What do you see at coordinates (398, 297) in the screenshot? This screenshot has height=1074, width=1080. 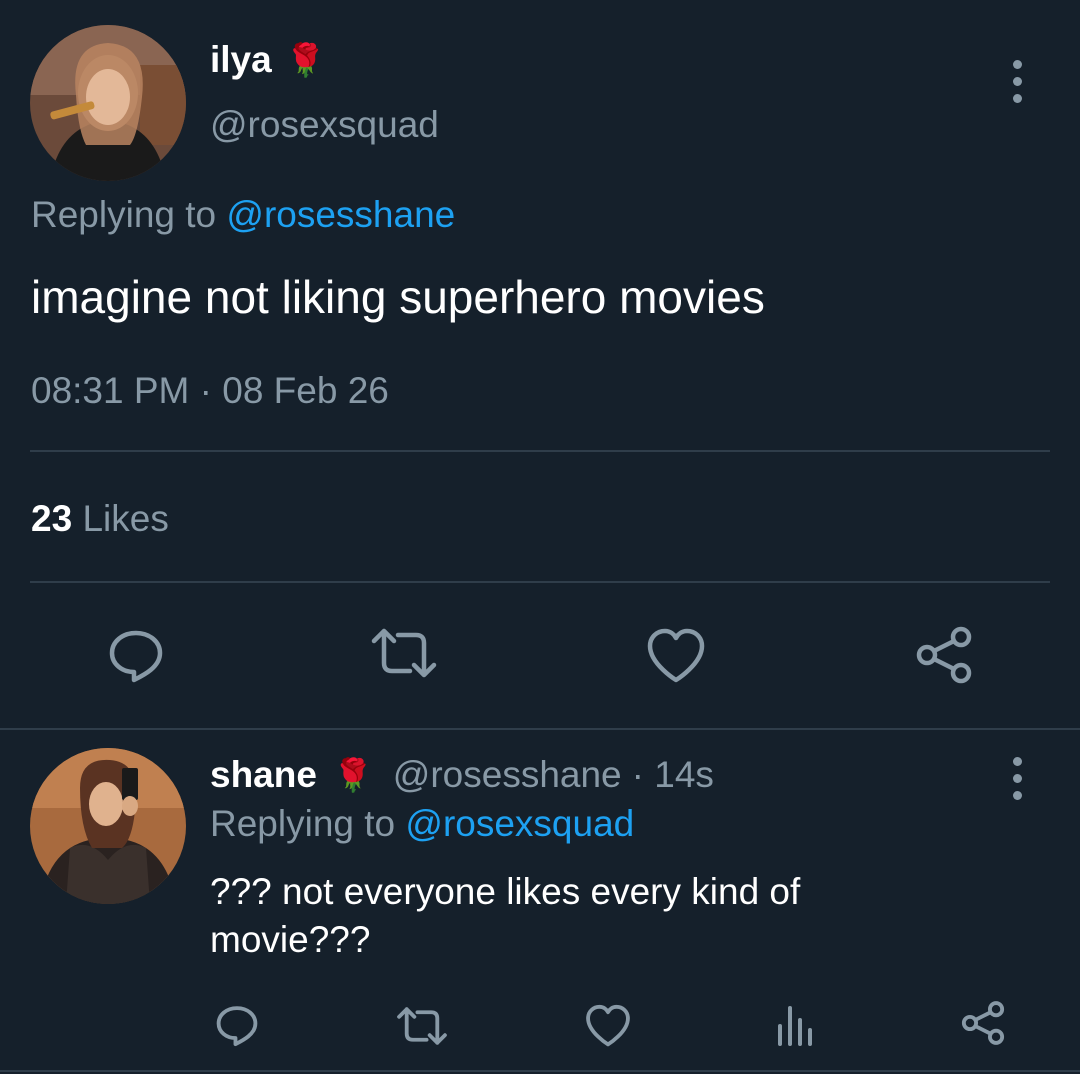 I see `tweet-text: imagine not liking superhero movies` at bounding box center [398, 297].